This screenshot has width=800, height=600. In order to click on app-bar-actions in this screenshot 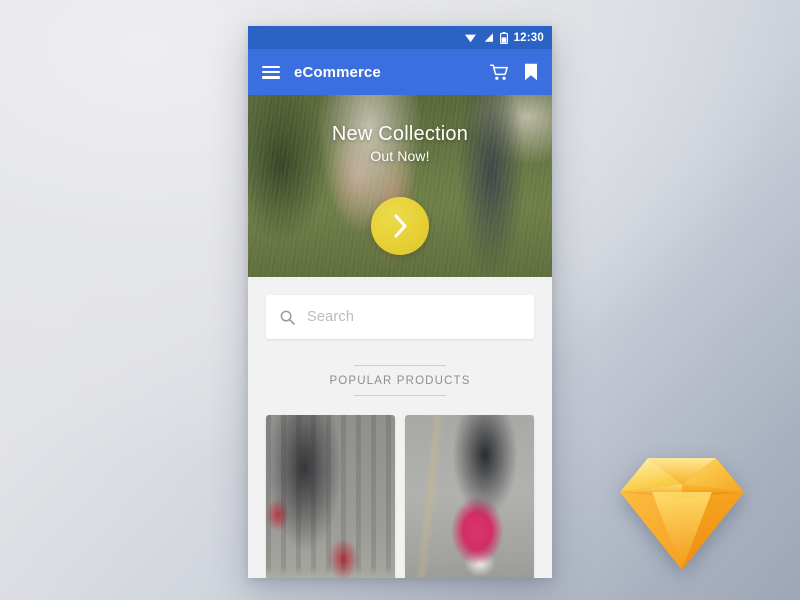, I will do `click(514, 72)`.